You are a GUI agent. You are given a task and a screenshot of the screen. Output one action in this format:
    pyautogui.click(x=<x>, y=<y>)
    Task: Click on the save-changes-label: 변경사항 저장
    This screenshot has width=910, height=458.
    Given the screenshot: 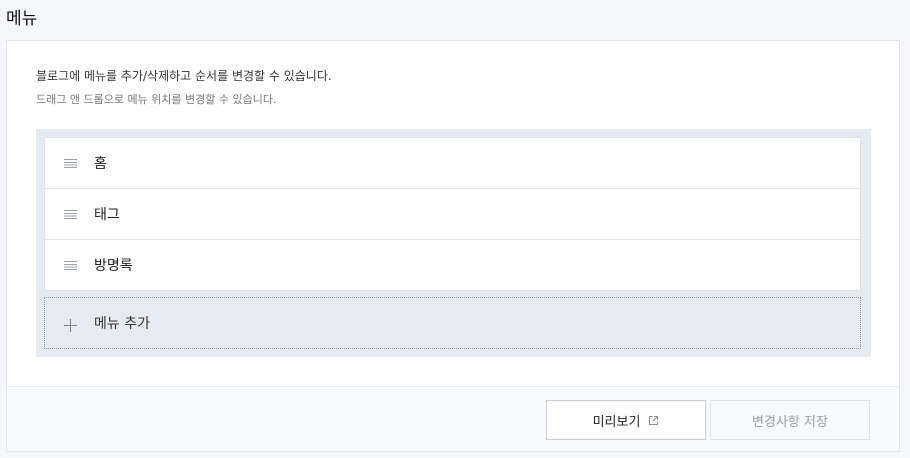 What is the action you would take?
    pyautogui.click(x=790, y=422)
    